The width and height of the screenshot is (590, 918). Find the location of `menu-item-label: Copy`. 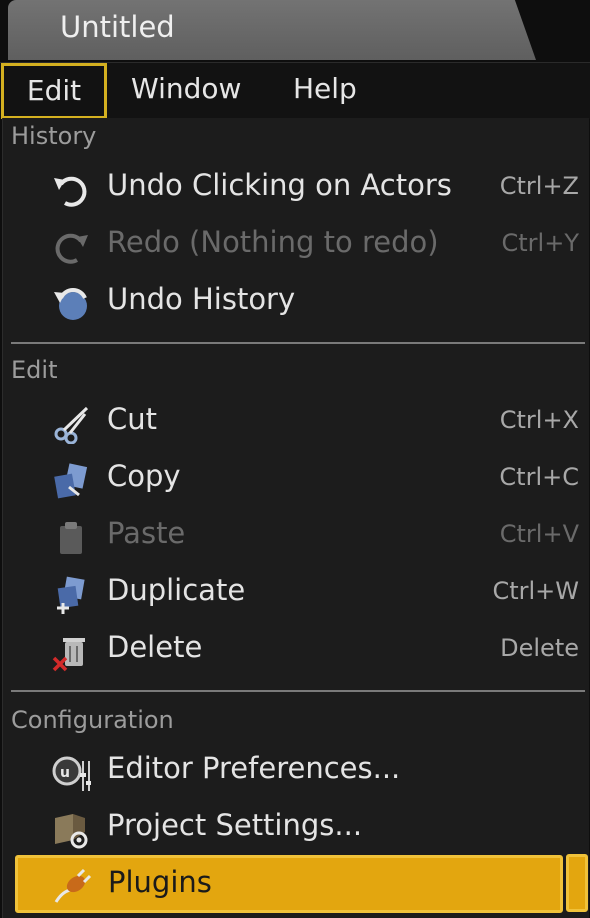

menu-item-label: Copy is located at coordinates (144, 476).